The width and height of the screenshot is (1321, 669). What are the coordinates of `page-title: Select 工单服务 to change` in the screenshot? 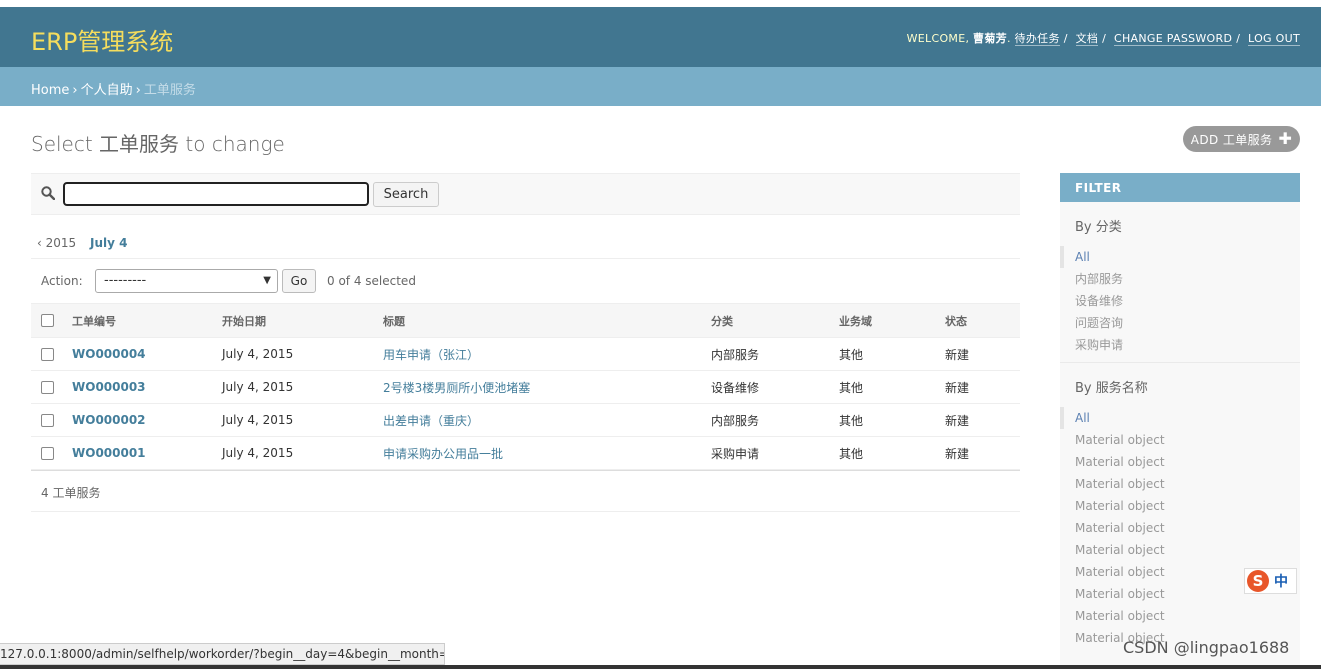 It's located at (158, 144).